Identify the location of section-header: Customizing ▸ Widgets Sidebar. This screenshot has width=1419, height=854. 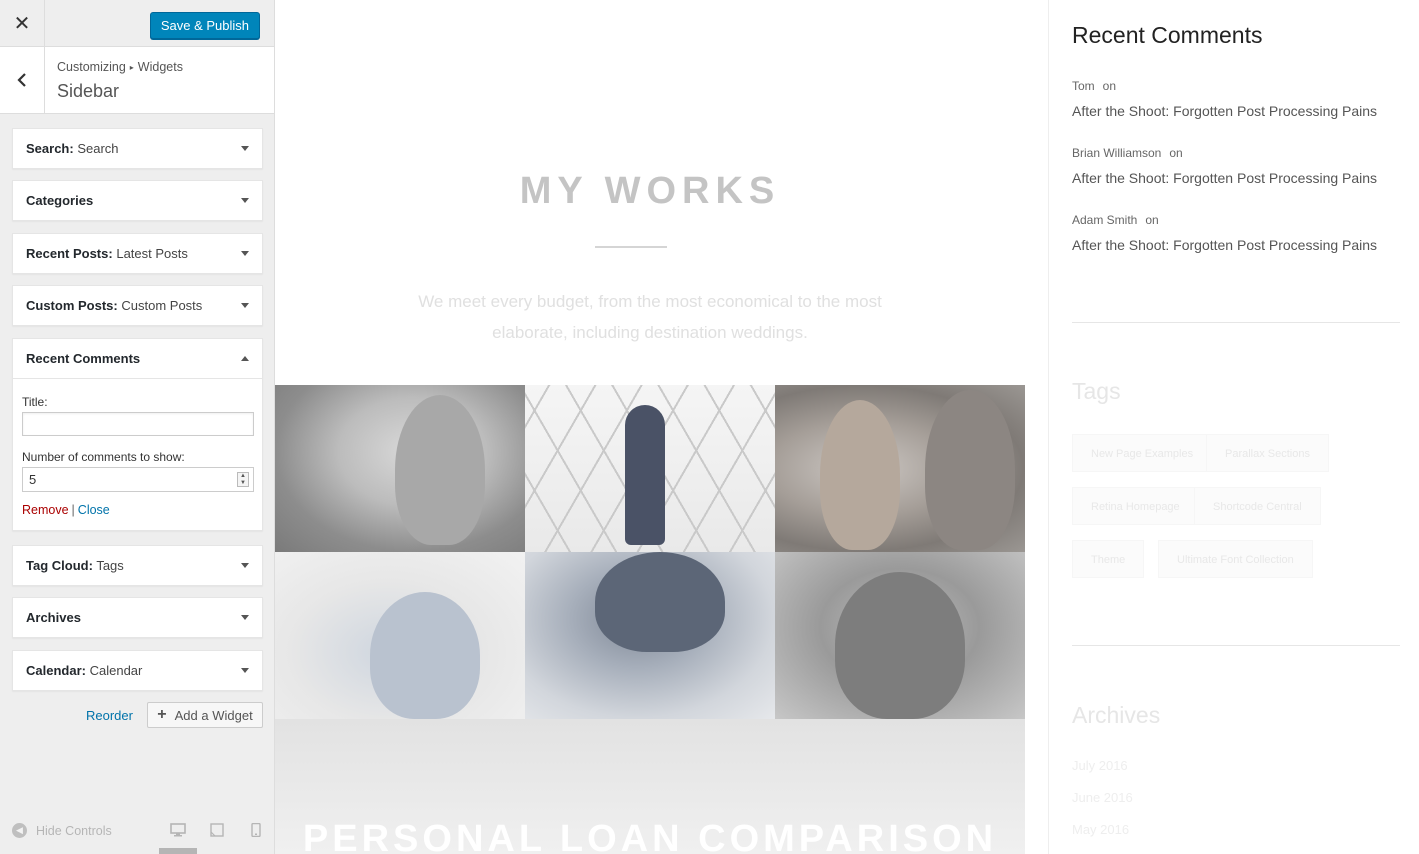
(137, 80).